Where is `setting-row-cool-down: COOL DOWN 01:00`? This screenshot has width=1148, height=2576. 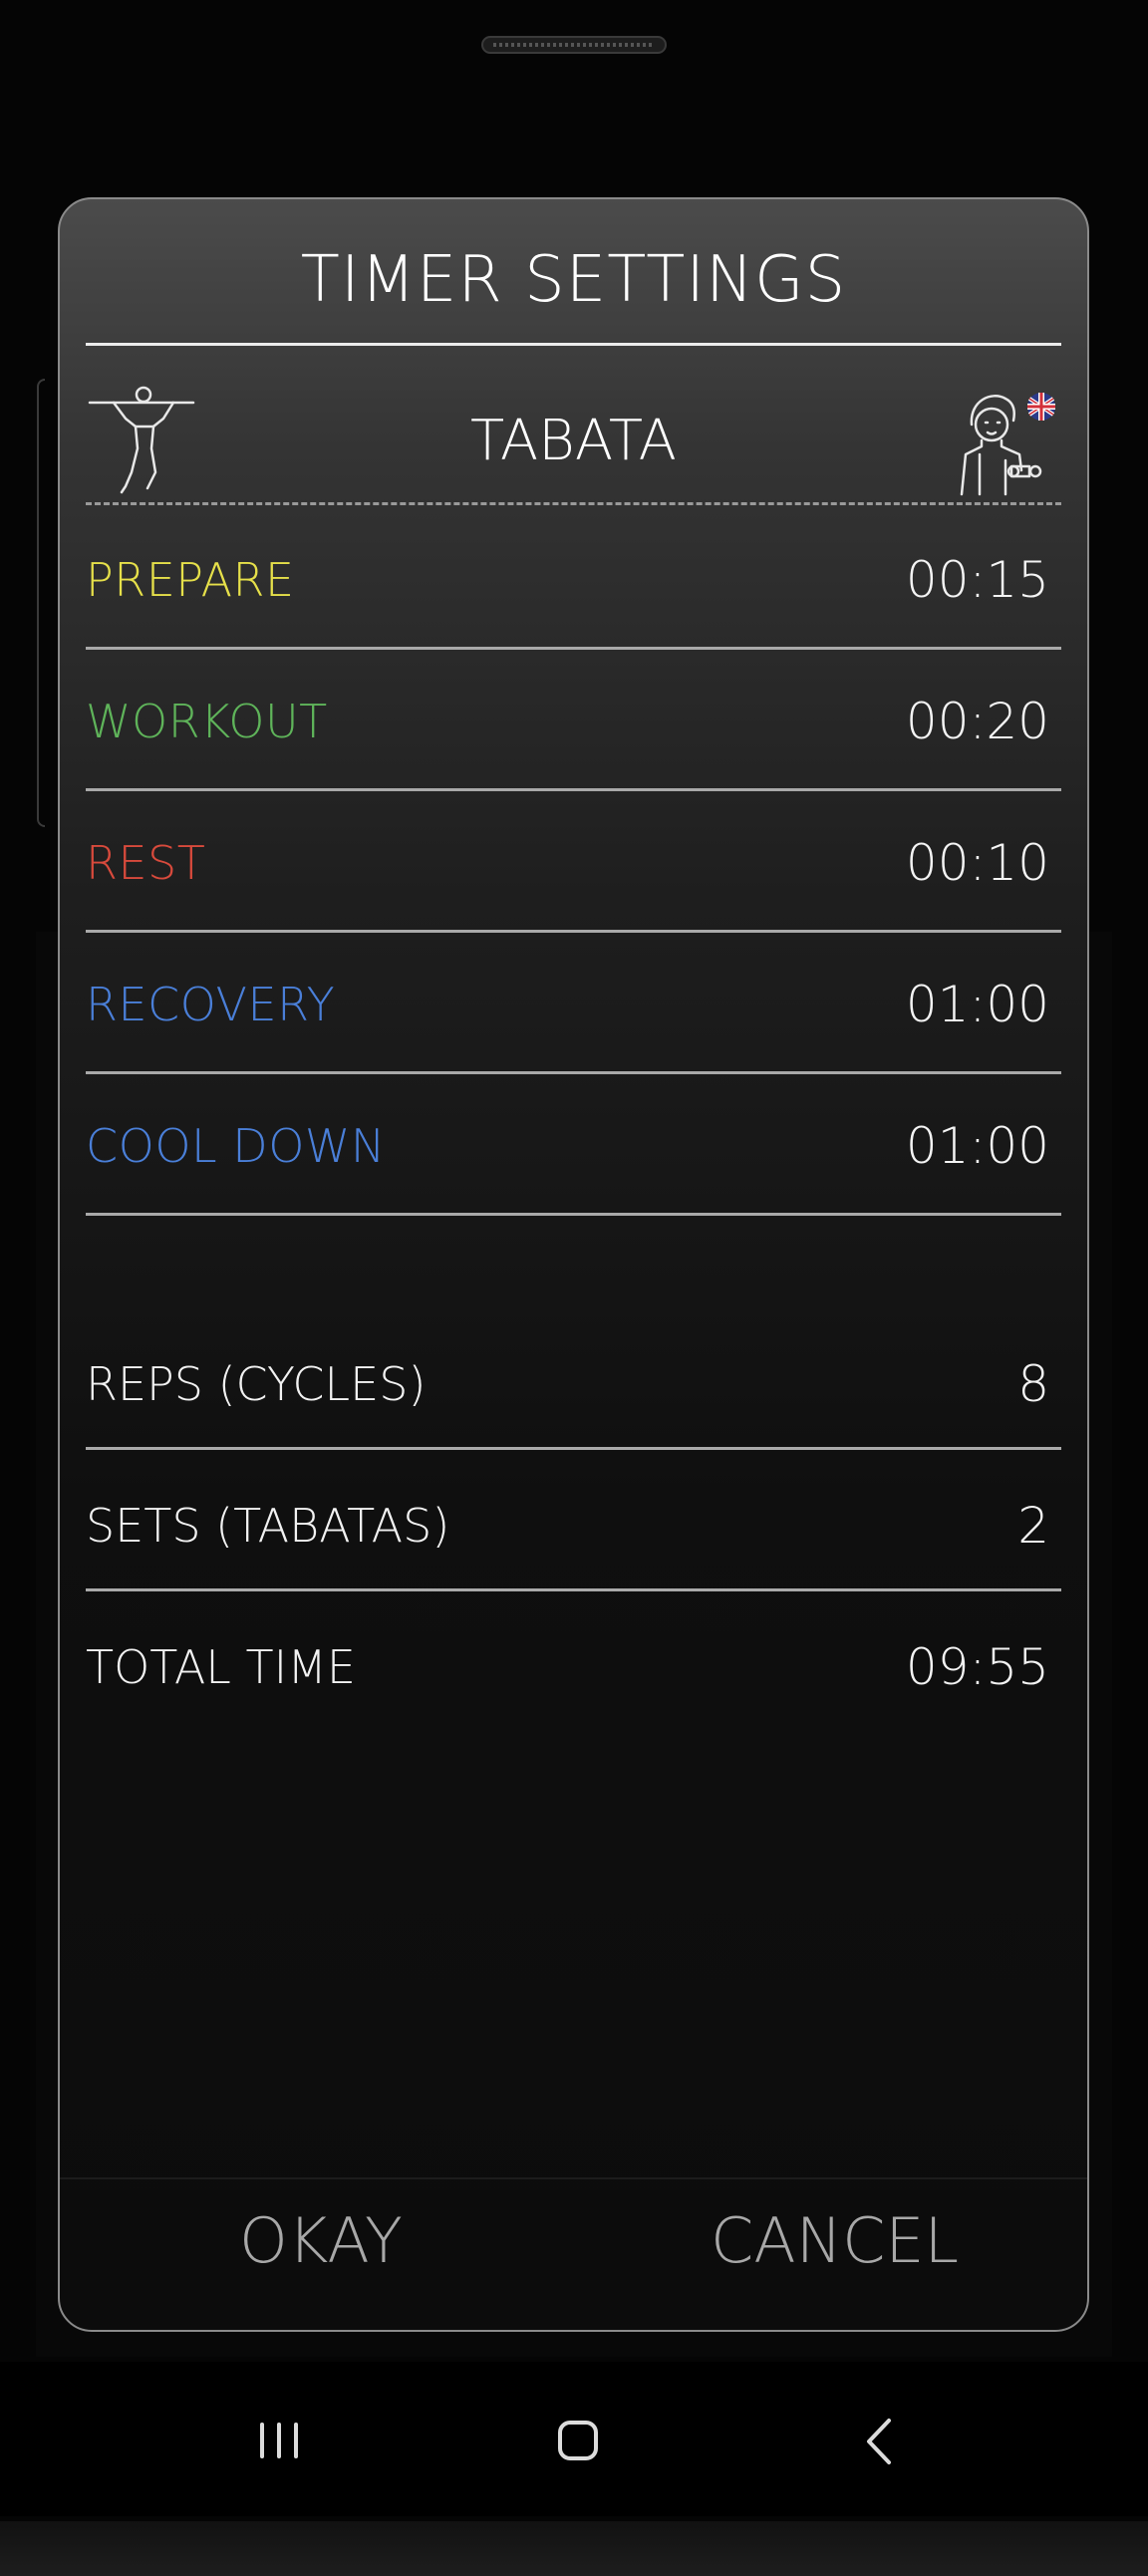
setting-row-cool-down: COOL DOWN 01:00 is located at coordinates (573, 1143).